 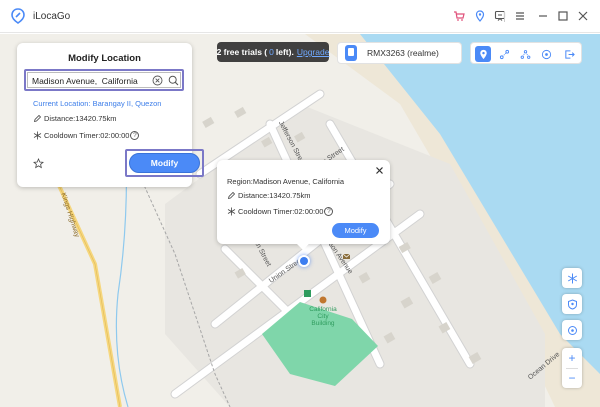 I want to click on location-pin-marker, so click(x=304, y=261).